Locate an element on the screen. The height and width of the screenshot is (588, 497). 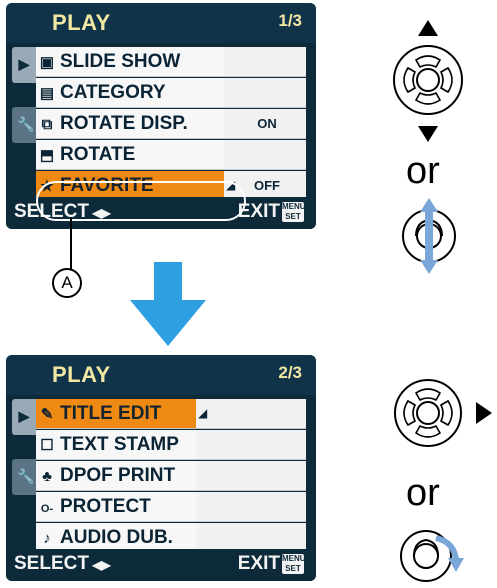
footer-select-label: SELECT is located at coordinates (51, 563).